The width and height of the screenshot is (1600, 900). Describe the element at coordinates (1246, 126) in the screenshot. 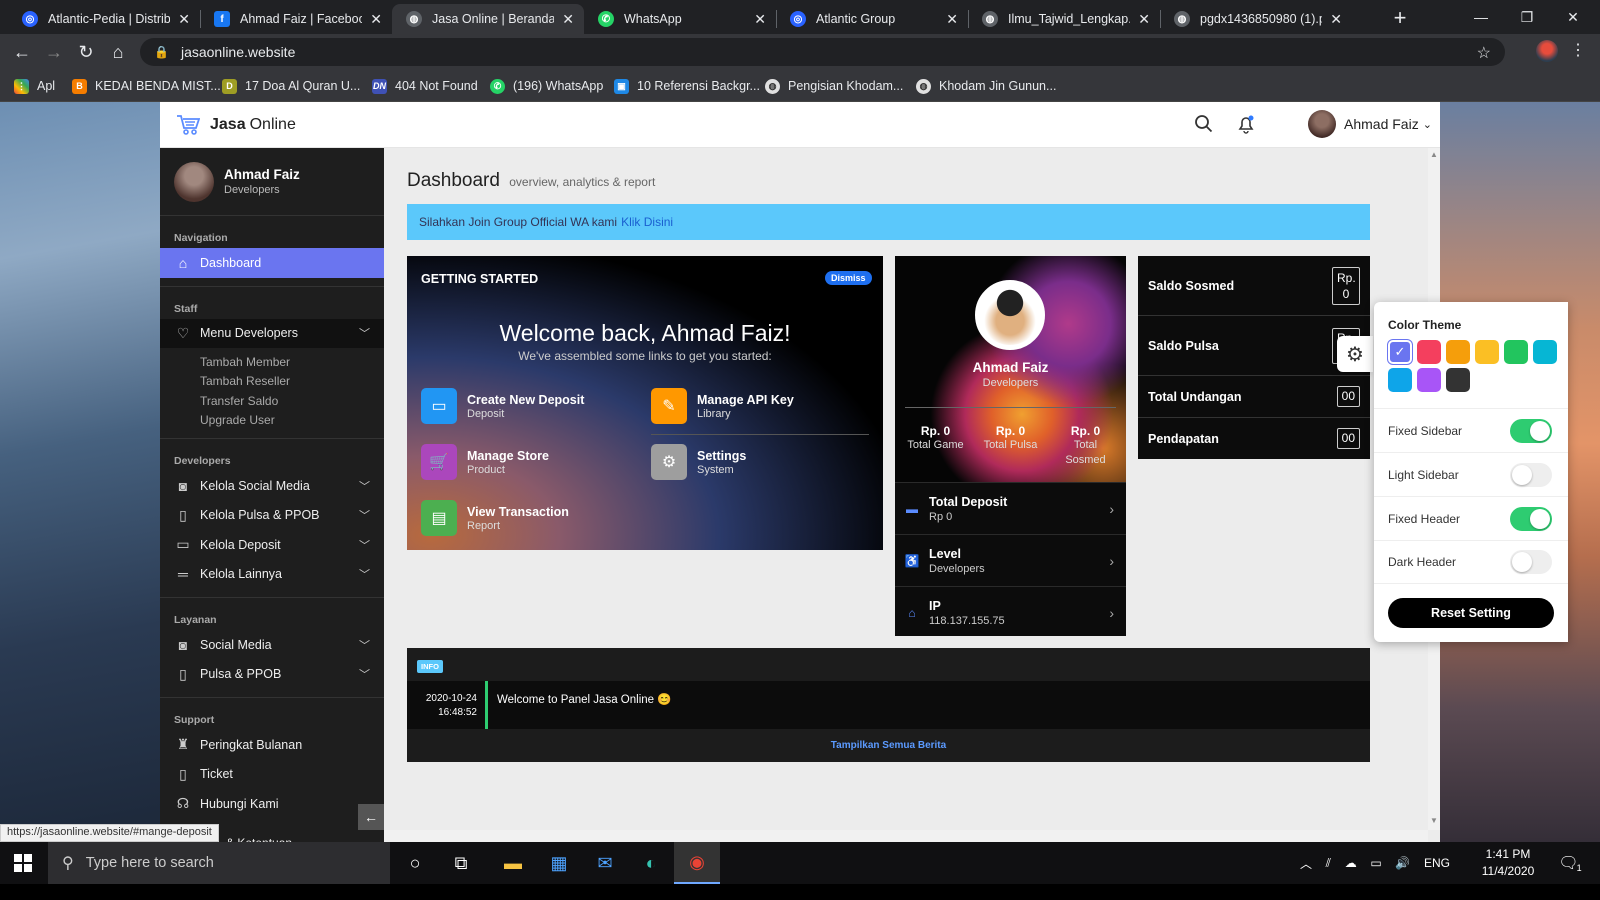

I see `bell-icon` at that location.